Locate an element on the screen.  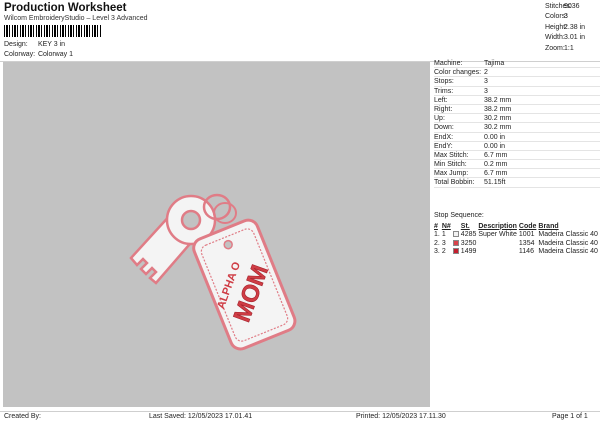
detail-max-stitch: Max Stitch: 6.7 mm is located at coordinates (517, 156).